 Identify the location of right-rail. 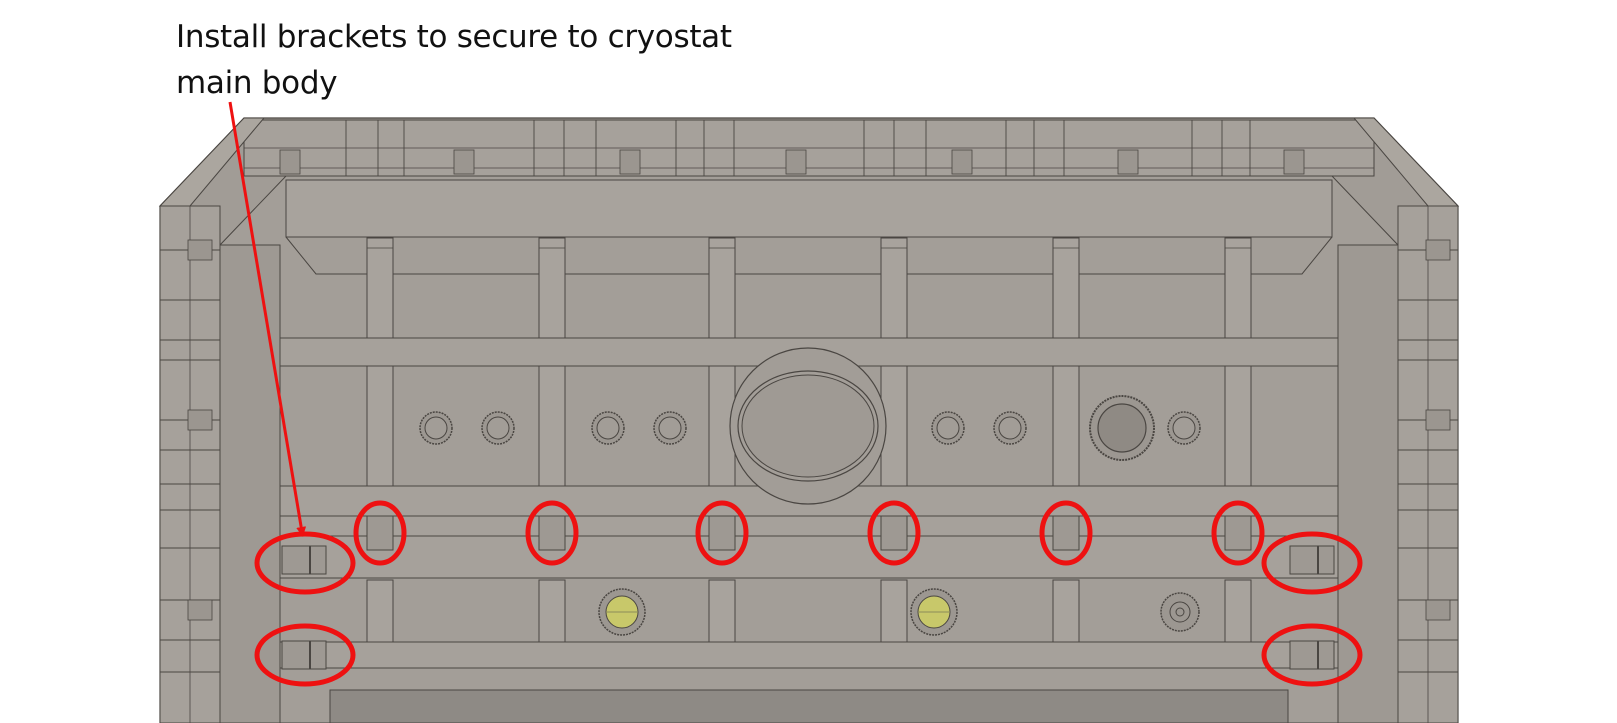
(1428, 464).